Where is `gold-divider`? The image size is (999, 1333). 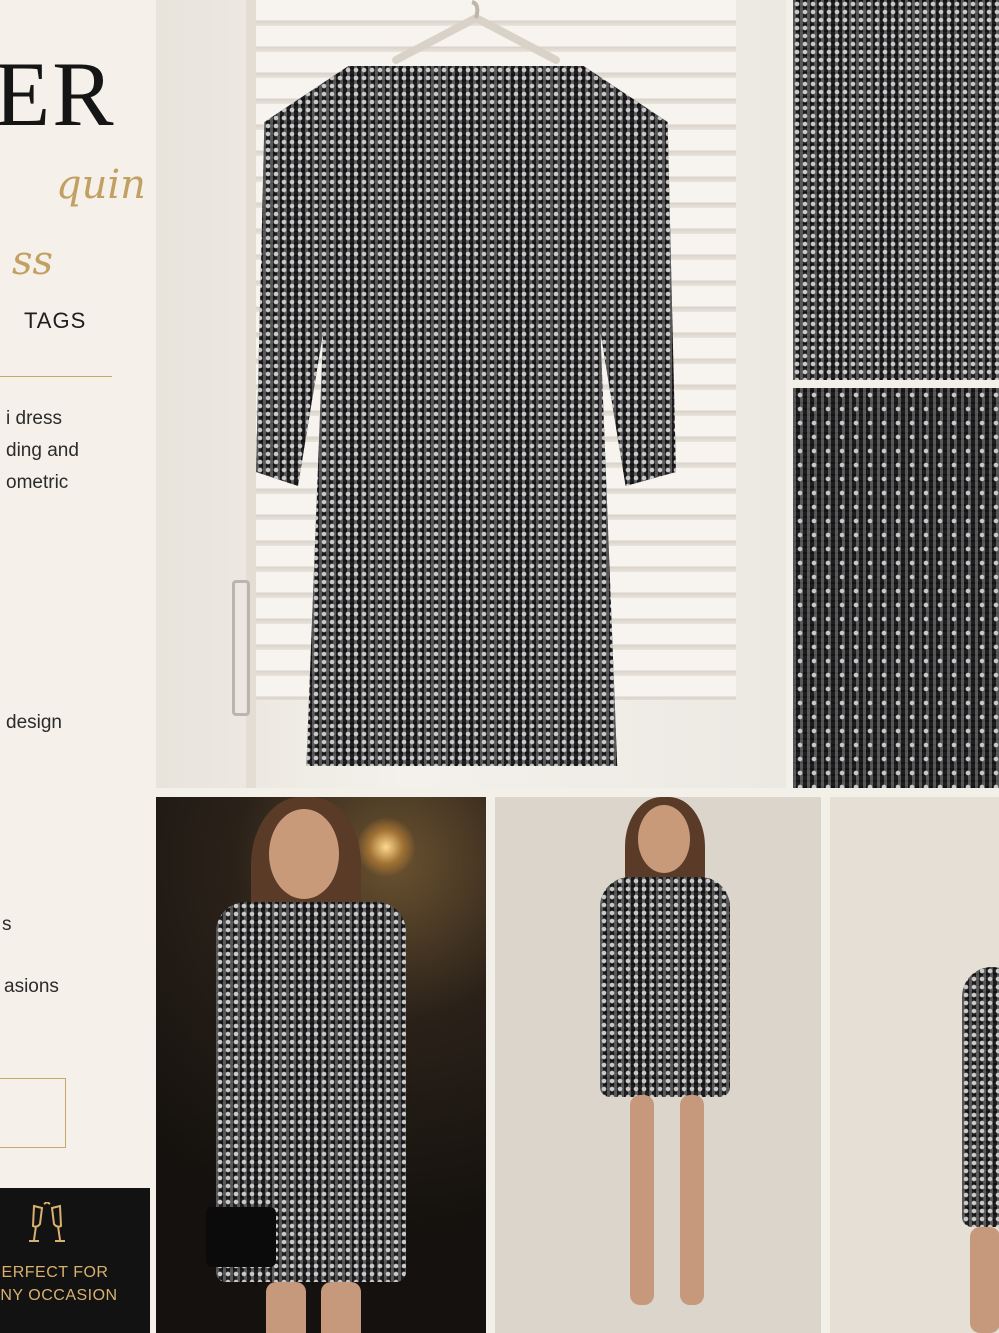
gold-divider is located at coordinates (56, 376).